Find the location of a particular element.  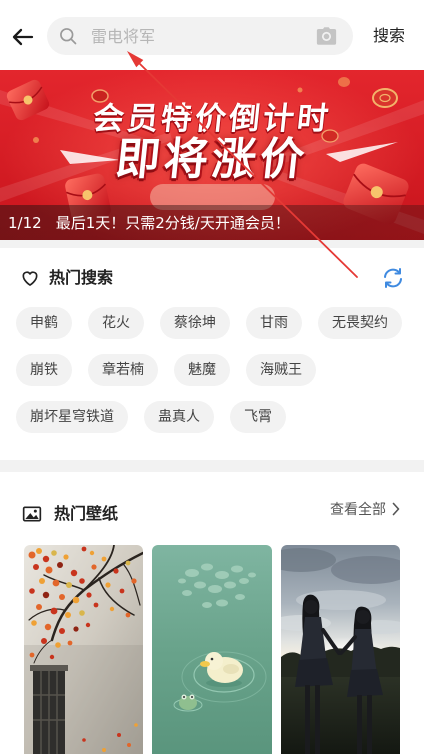

search-tag: 崩铁 is located at coordinates (44, 370).